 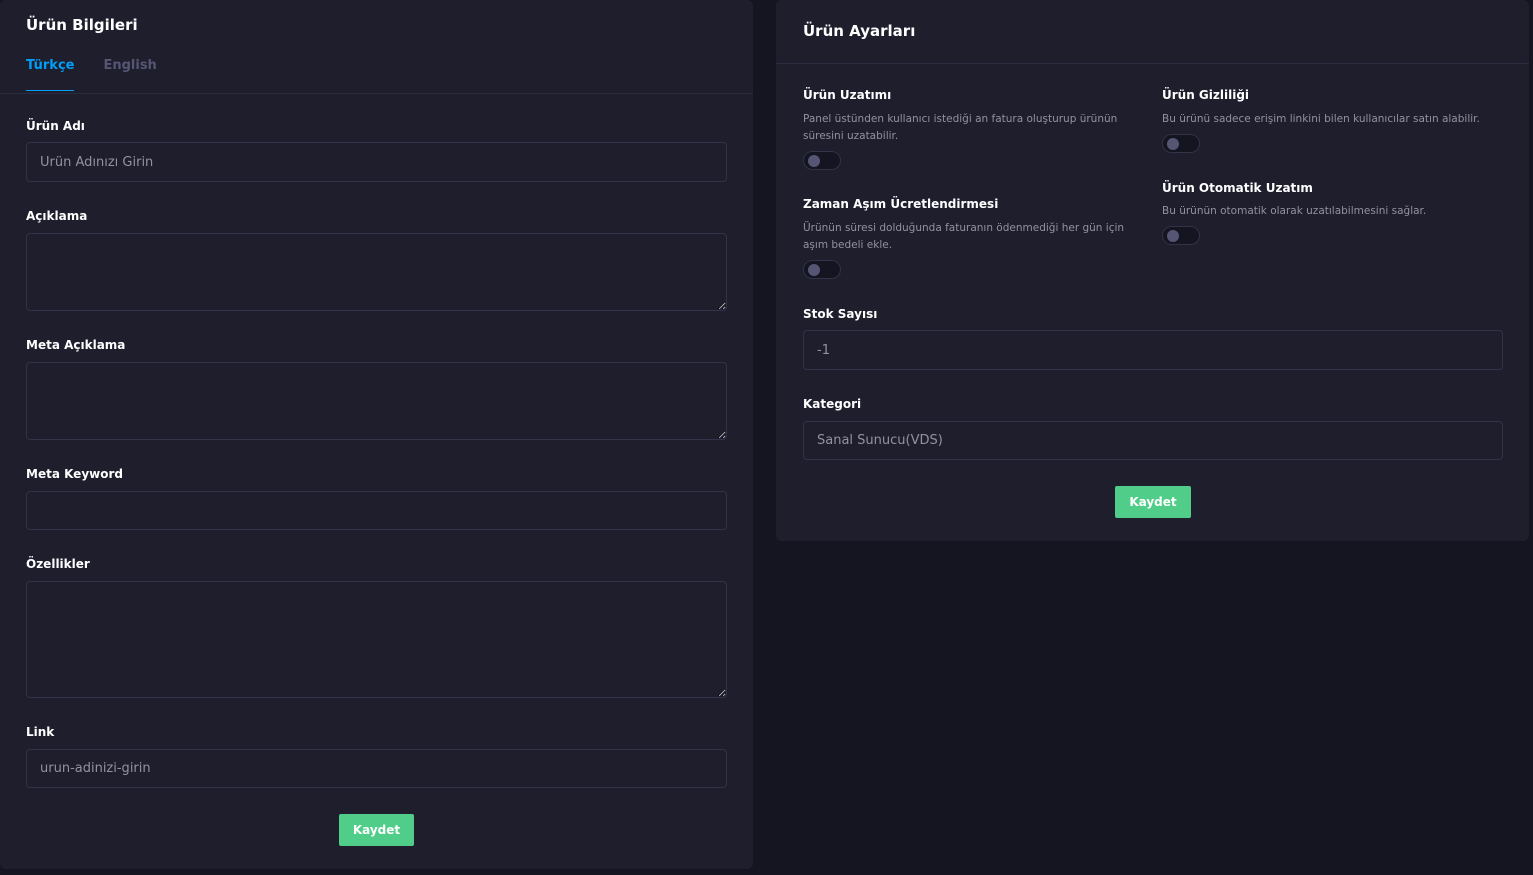 I want to click on description-label: Açıklama, so click(x=57, y=216).